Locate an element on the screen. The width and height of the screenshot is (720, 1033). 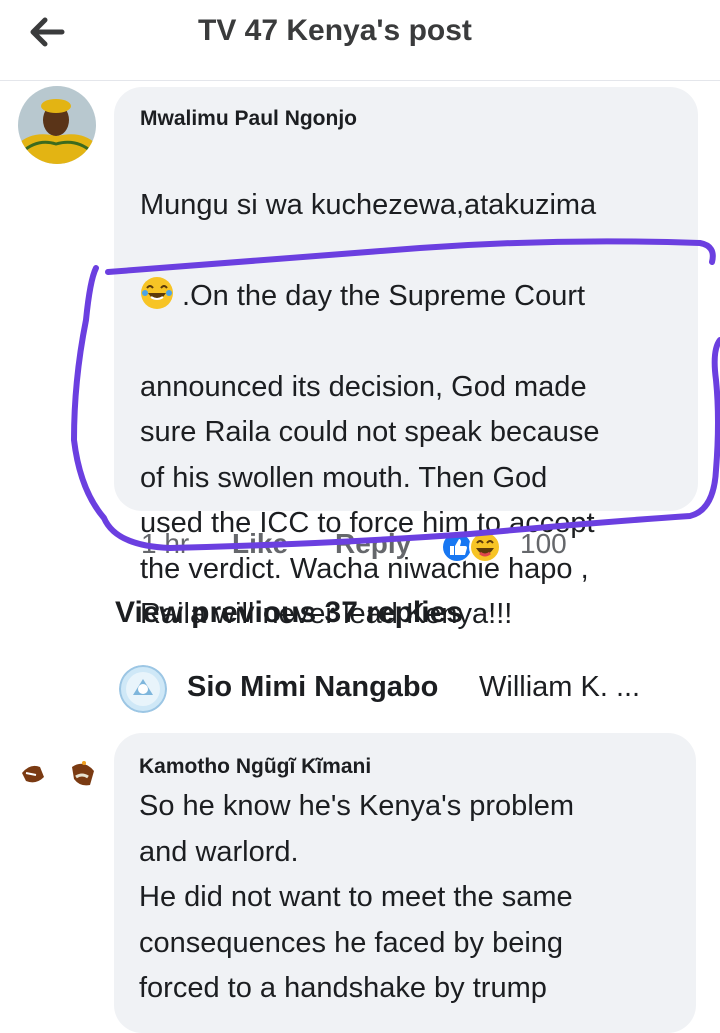
comment-author: Mwalimu Paul Ngonjo is located at coordinates (248, 119).